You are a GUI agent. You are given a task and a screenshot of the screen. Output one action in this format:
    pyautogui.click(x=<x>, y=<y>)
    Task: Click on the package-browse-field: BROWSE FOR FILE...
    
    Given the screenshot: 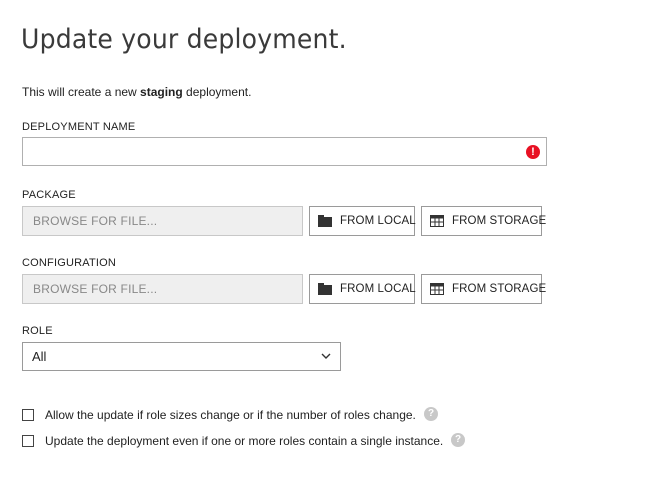 What is the action you would take?
    pyautogui.click(x=162, y=221)
    